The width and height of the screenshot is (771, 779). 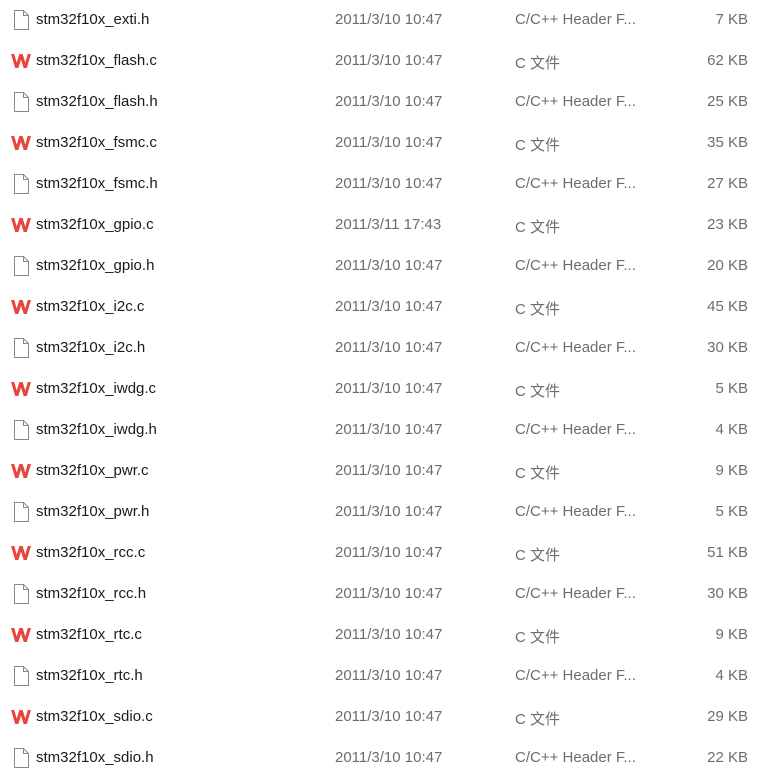 What do you see at coordinates (727, 757) in the screenshot?
I see `file-size: 22 KB` at bounding box center [727, 757].